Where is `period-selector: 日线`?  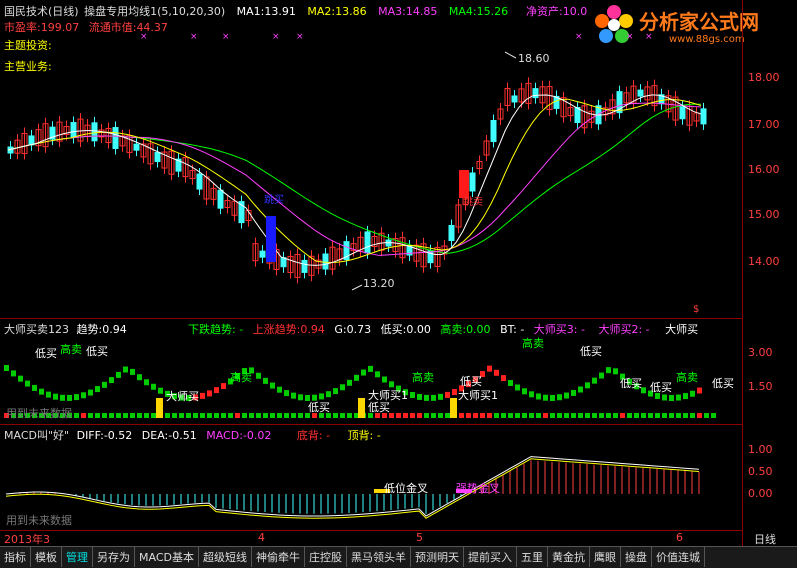 period-selector: 日线 is located at coordinates (765, 539).